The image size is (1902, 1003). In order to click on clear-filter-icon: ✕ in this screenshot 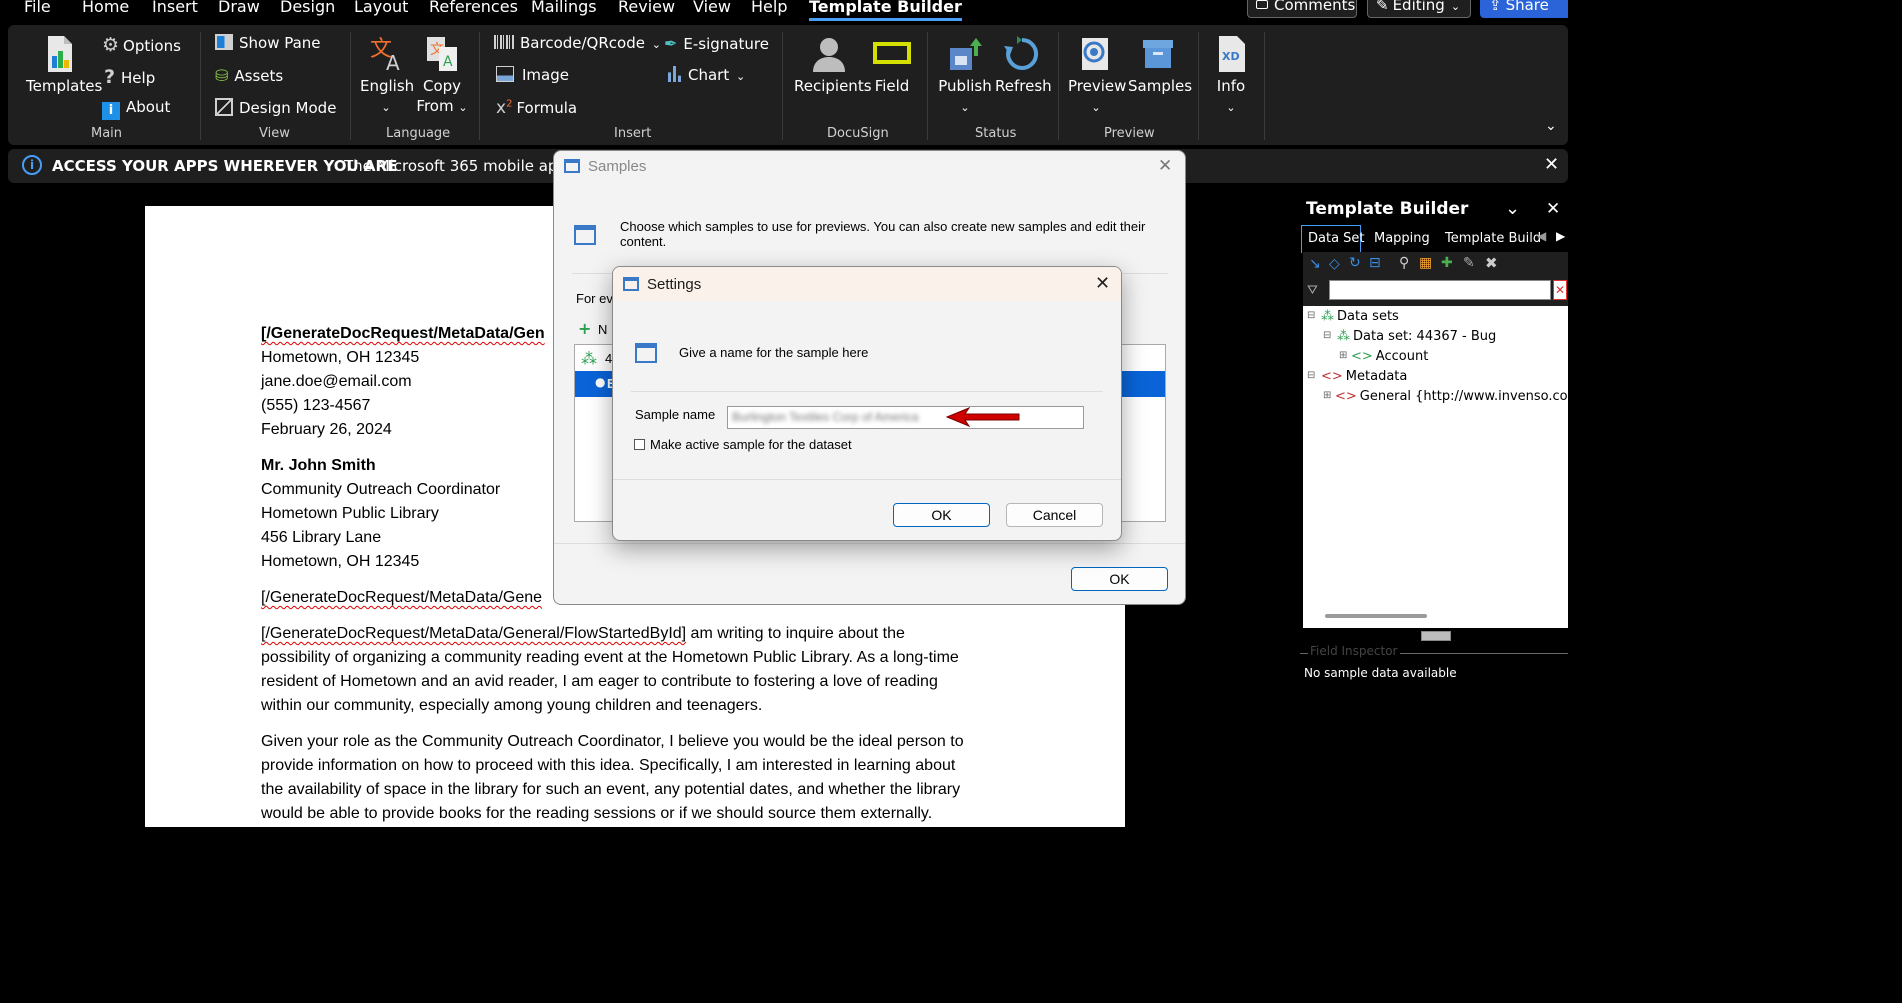, I will do `click(1560, 290)`.